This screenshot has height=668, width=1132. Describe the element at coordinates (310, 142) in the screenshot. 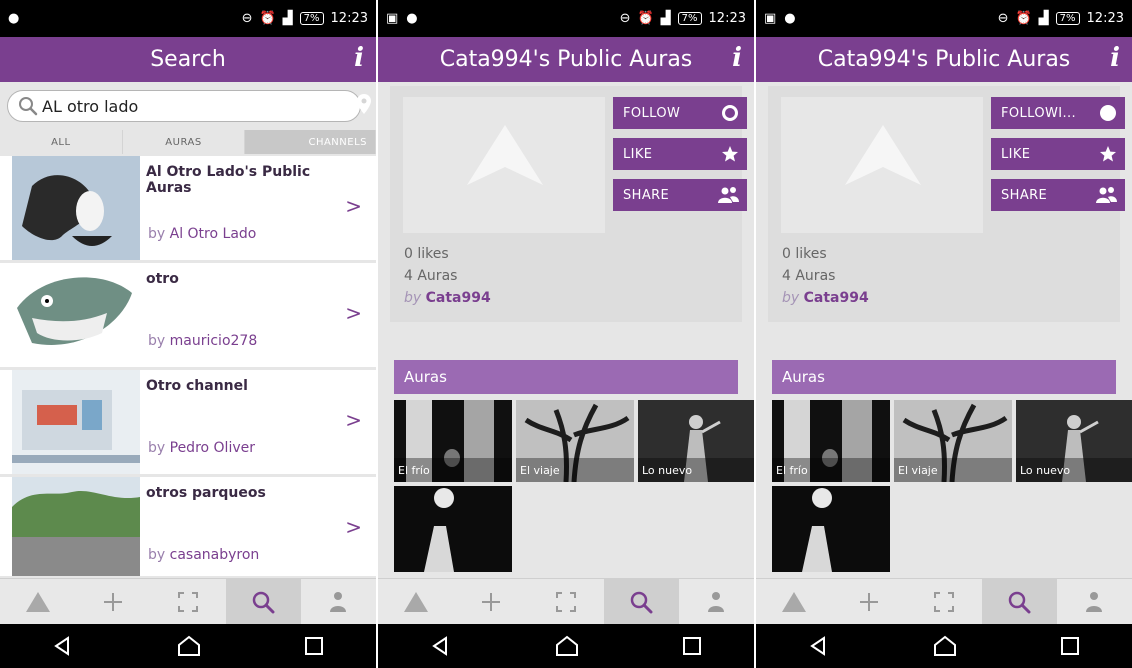

I see `tab-channels: CHANNELS` at that location.